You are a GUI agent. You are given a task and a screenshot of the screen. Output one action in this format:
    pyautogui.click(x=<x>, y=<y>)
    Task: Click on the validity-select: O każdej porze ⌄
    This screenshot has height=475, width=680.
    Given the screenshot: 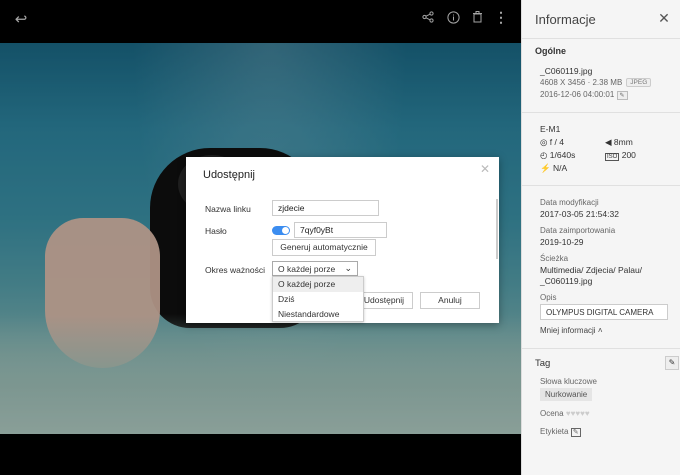 What is the action you would take?
    pyautogui.click(x=315, y=268)
    